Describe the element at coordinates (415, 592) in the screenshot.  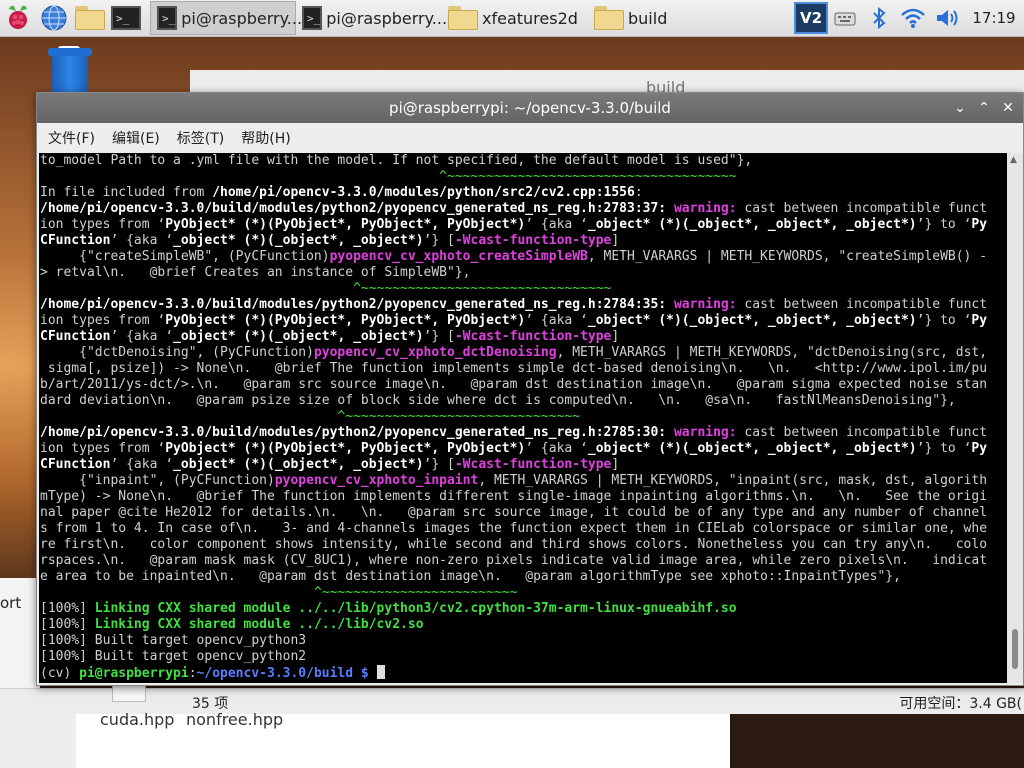
I see `terminal-text: ^~~~~~~~~~~~~~~~~~~~~~~~~~` at that location.